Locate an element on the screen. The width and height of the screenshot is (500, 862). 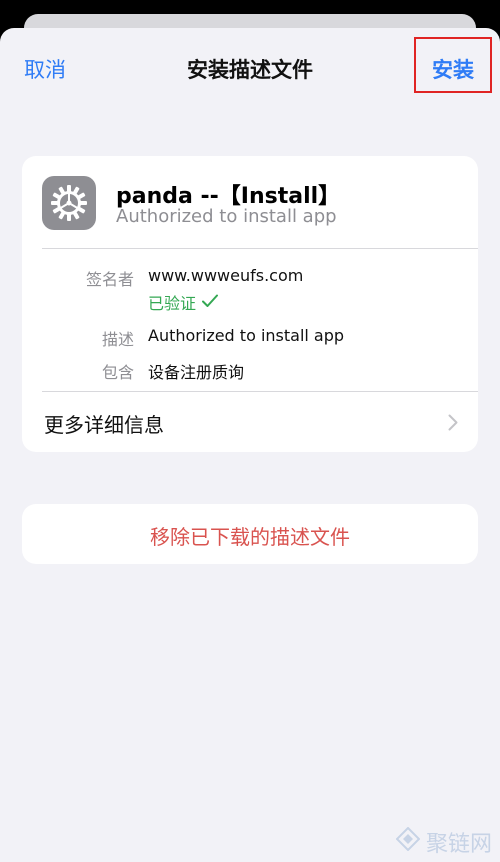
watermark: 聚链网 is located at coordinates (443, 842).